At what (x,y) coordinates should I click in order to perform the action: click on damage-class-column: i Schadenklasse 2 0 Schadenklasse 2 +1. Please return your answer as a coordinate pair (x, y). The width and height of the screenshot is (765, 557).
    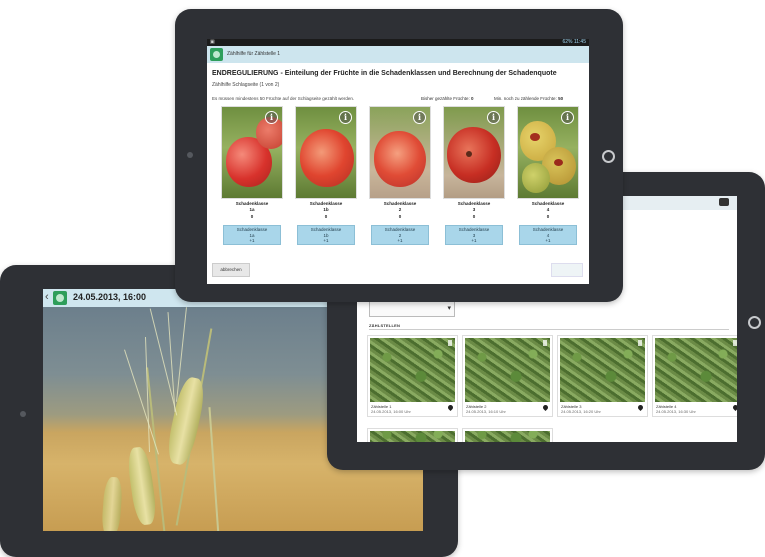
    Looking at the image, I should click on (400, 175).